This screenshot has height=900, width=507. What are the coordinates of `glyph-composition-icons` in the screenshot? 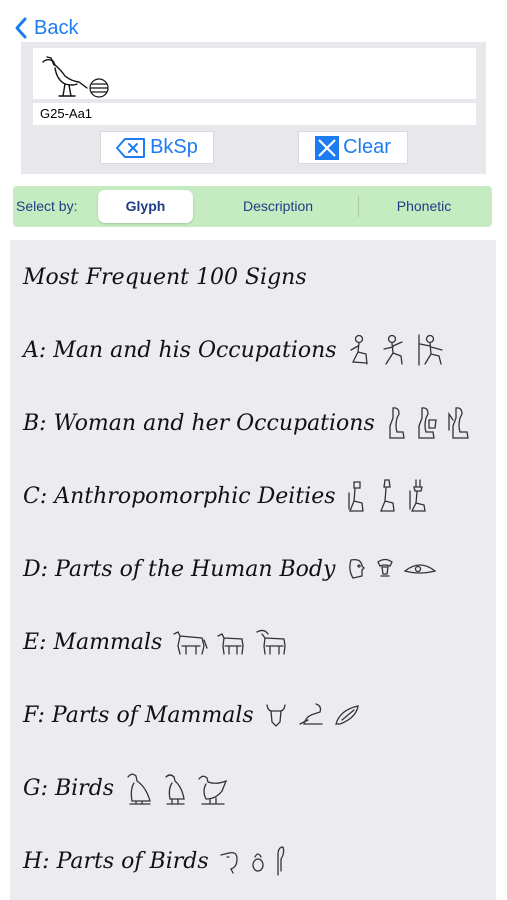 It's located at (75, 77).